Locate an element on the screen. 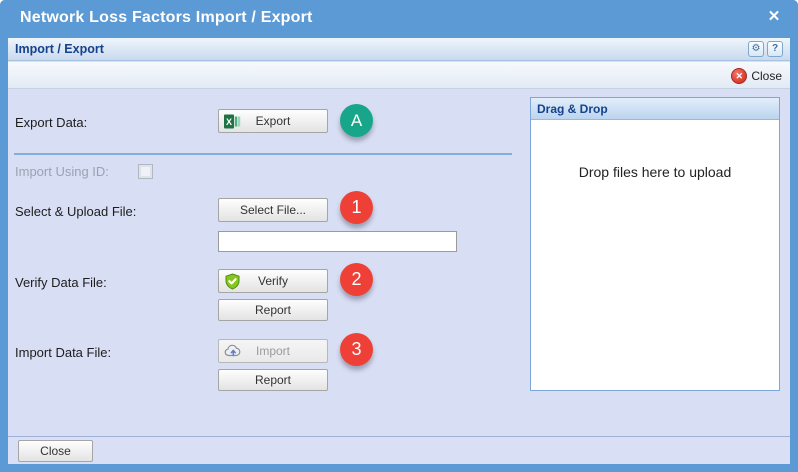 The image size is (798, 472). export-button: X Export is located at coordinates (273, 121).